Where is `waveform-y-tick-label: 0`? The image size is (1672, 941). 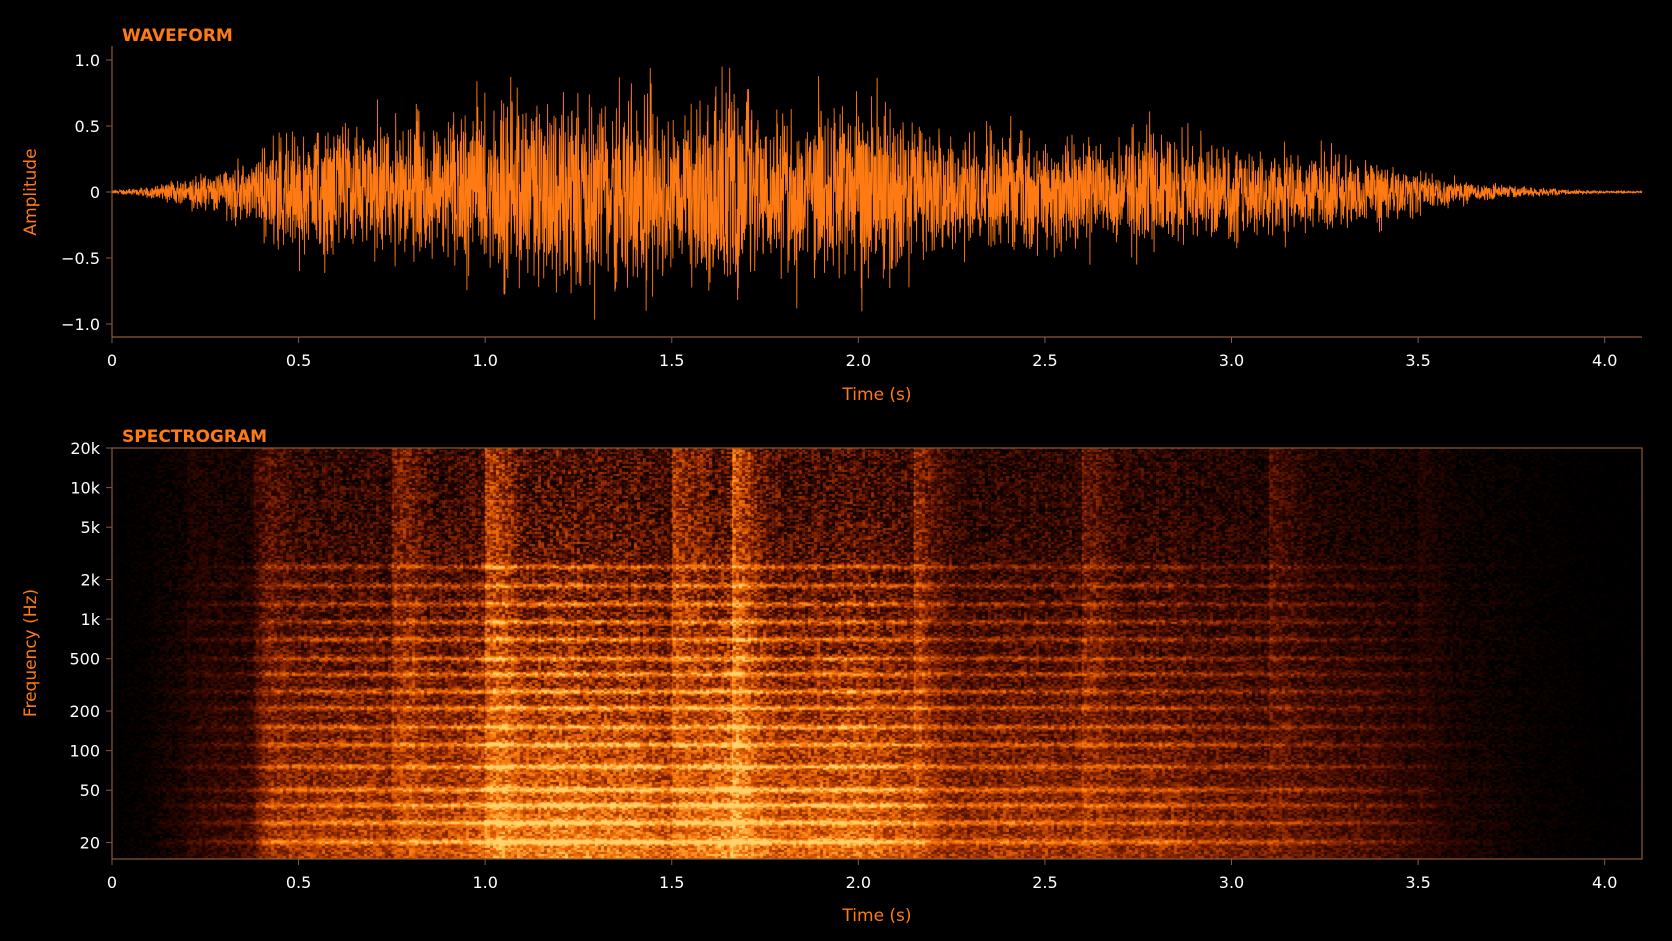 waveform-y-tick-label: 0 is located at coordinates (95, 192).